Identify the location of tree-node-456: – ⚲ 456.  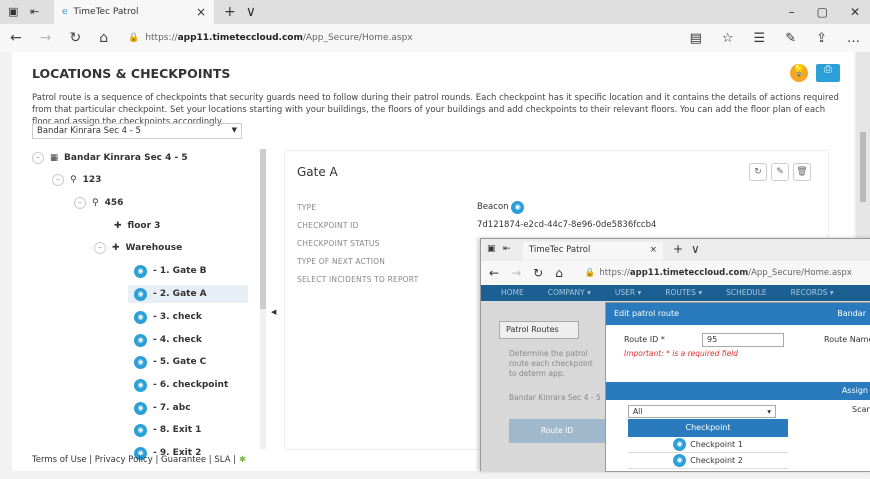
(98, 203).